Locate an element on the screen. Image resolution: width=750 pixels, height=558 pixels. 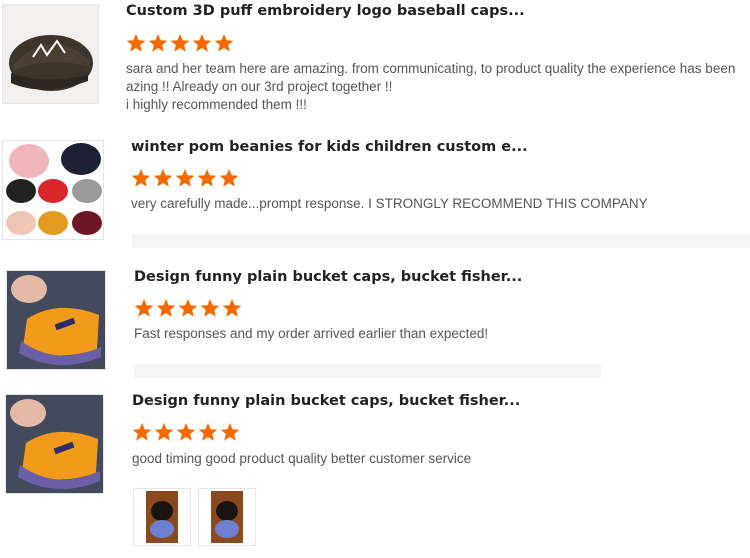
product-thumbnail-baseball-cap is located at coordinates (50, 54).